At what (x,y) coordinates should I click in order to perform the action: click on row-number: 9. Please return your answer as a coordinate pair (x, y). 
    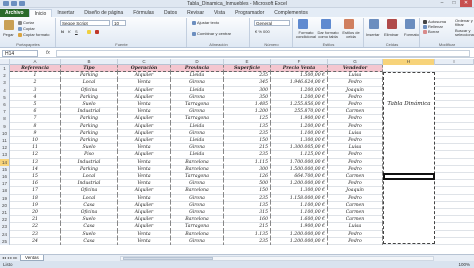
    Looking at the image, I should click on (5, 126).